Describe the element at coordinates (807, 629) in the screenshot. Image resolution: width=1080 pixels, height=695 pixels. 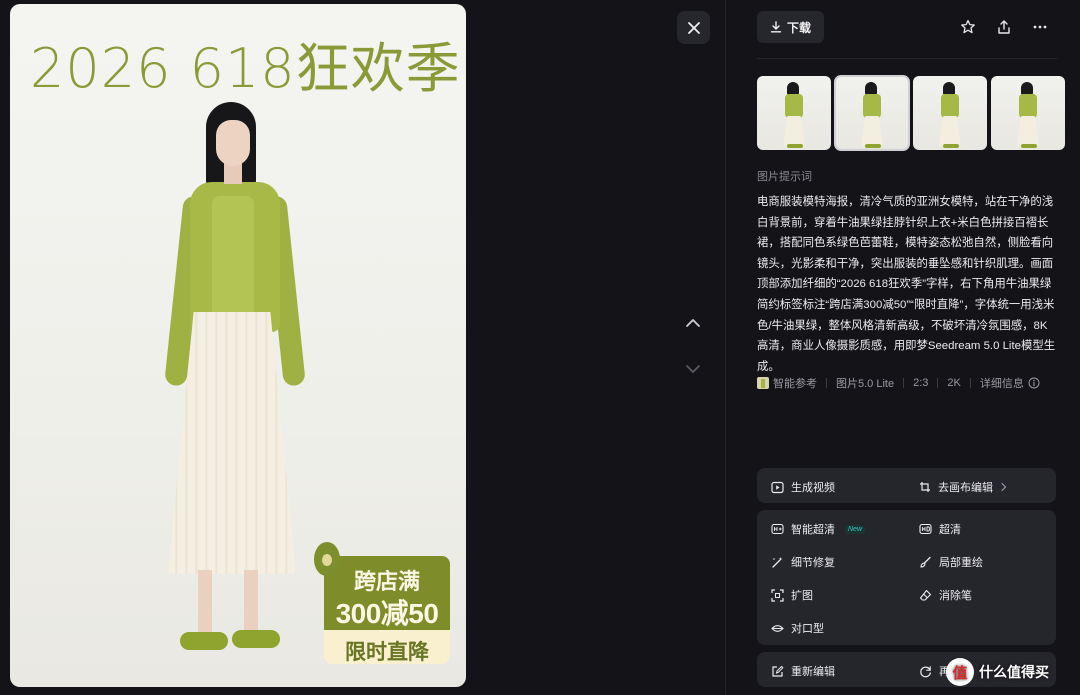
I see `lip-sync-label: 对口型` at that location.